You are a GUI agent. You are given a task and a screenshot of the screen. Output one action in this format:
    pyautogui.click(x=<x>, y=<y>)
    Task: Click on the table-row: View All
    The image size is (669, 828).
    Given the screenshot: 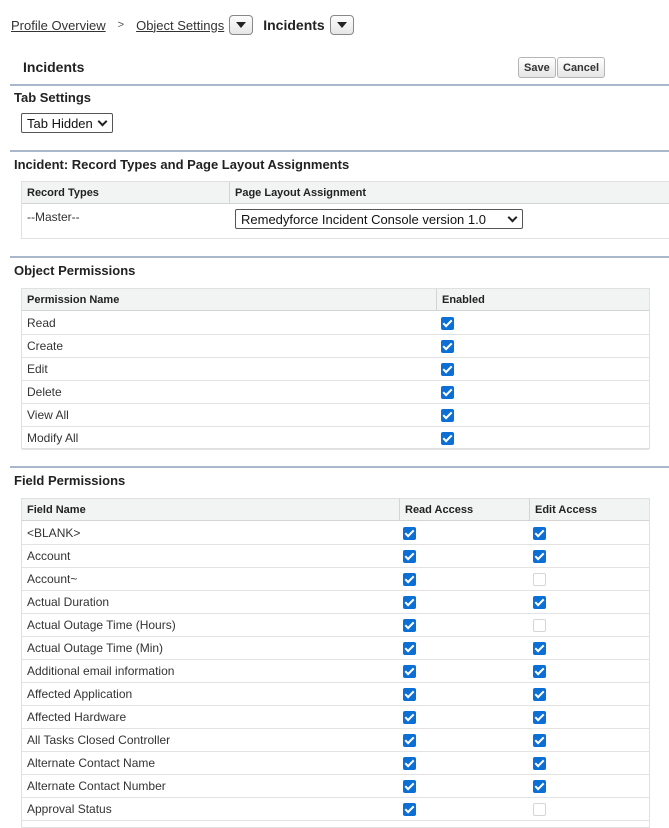 What is the action you would take?
    pyautogui.click(x=335, y=415)
    